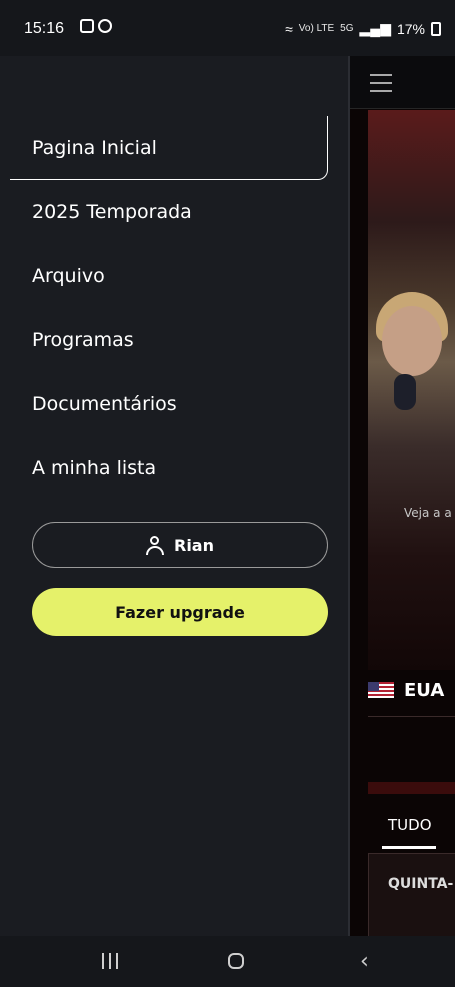 The height and width of the screenshot is (987, 455). Describe the element at coordinates (347, 28) in the screenshot. I see `signal-label: 5G` at that location.